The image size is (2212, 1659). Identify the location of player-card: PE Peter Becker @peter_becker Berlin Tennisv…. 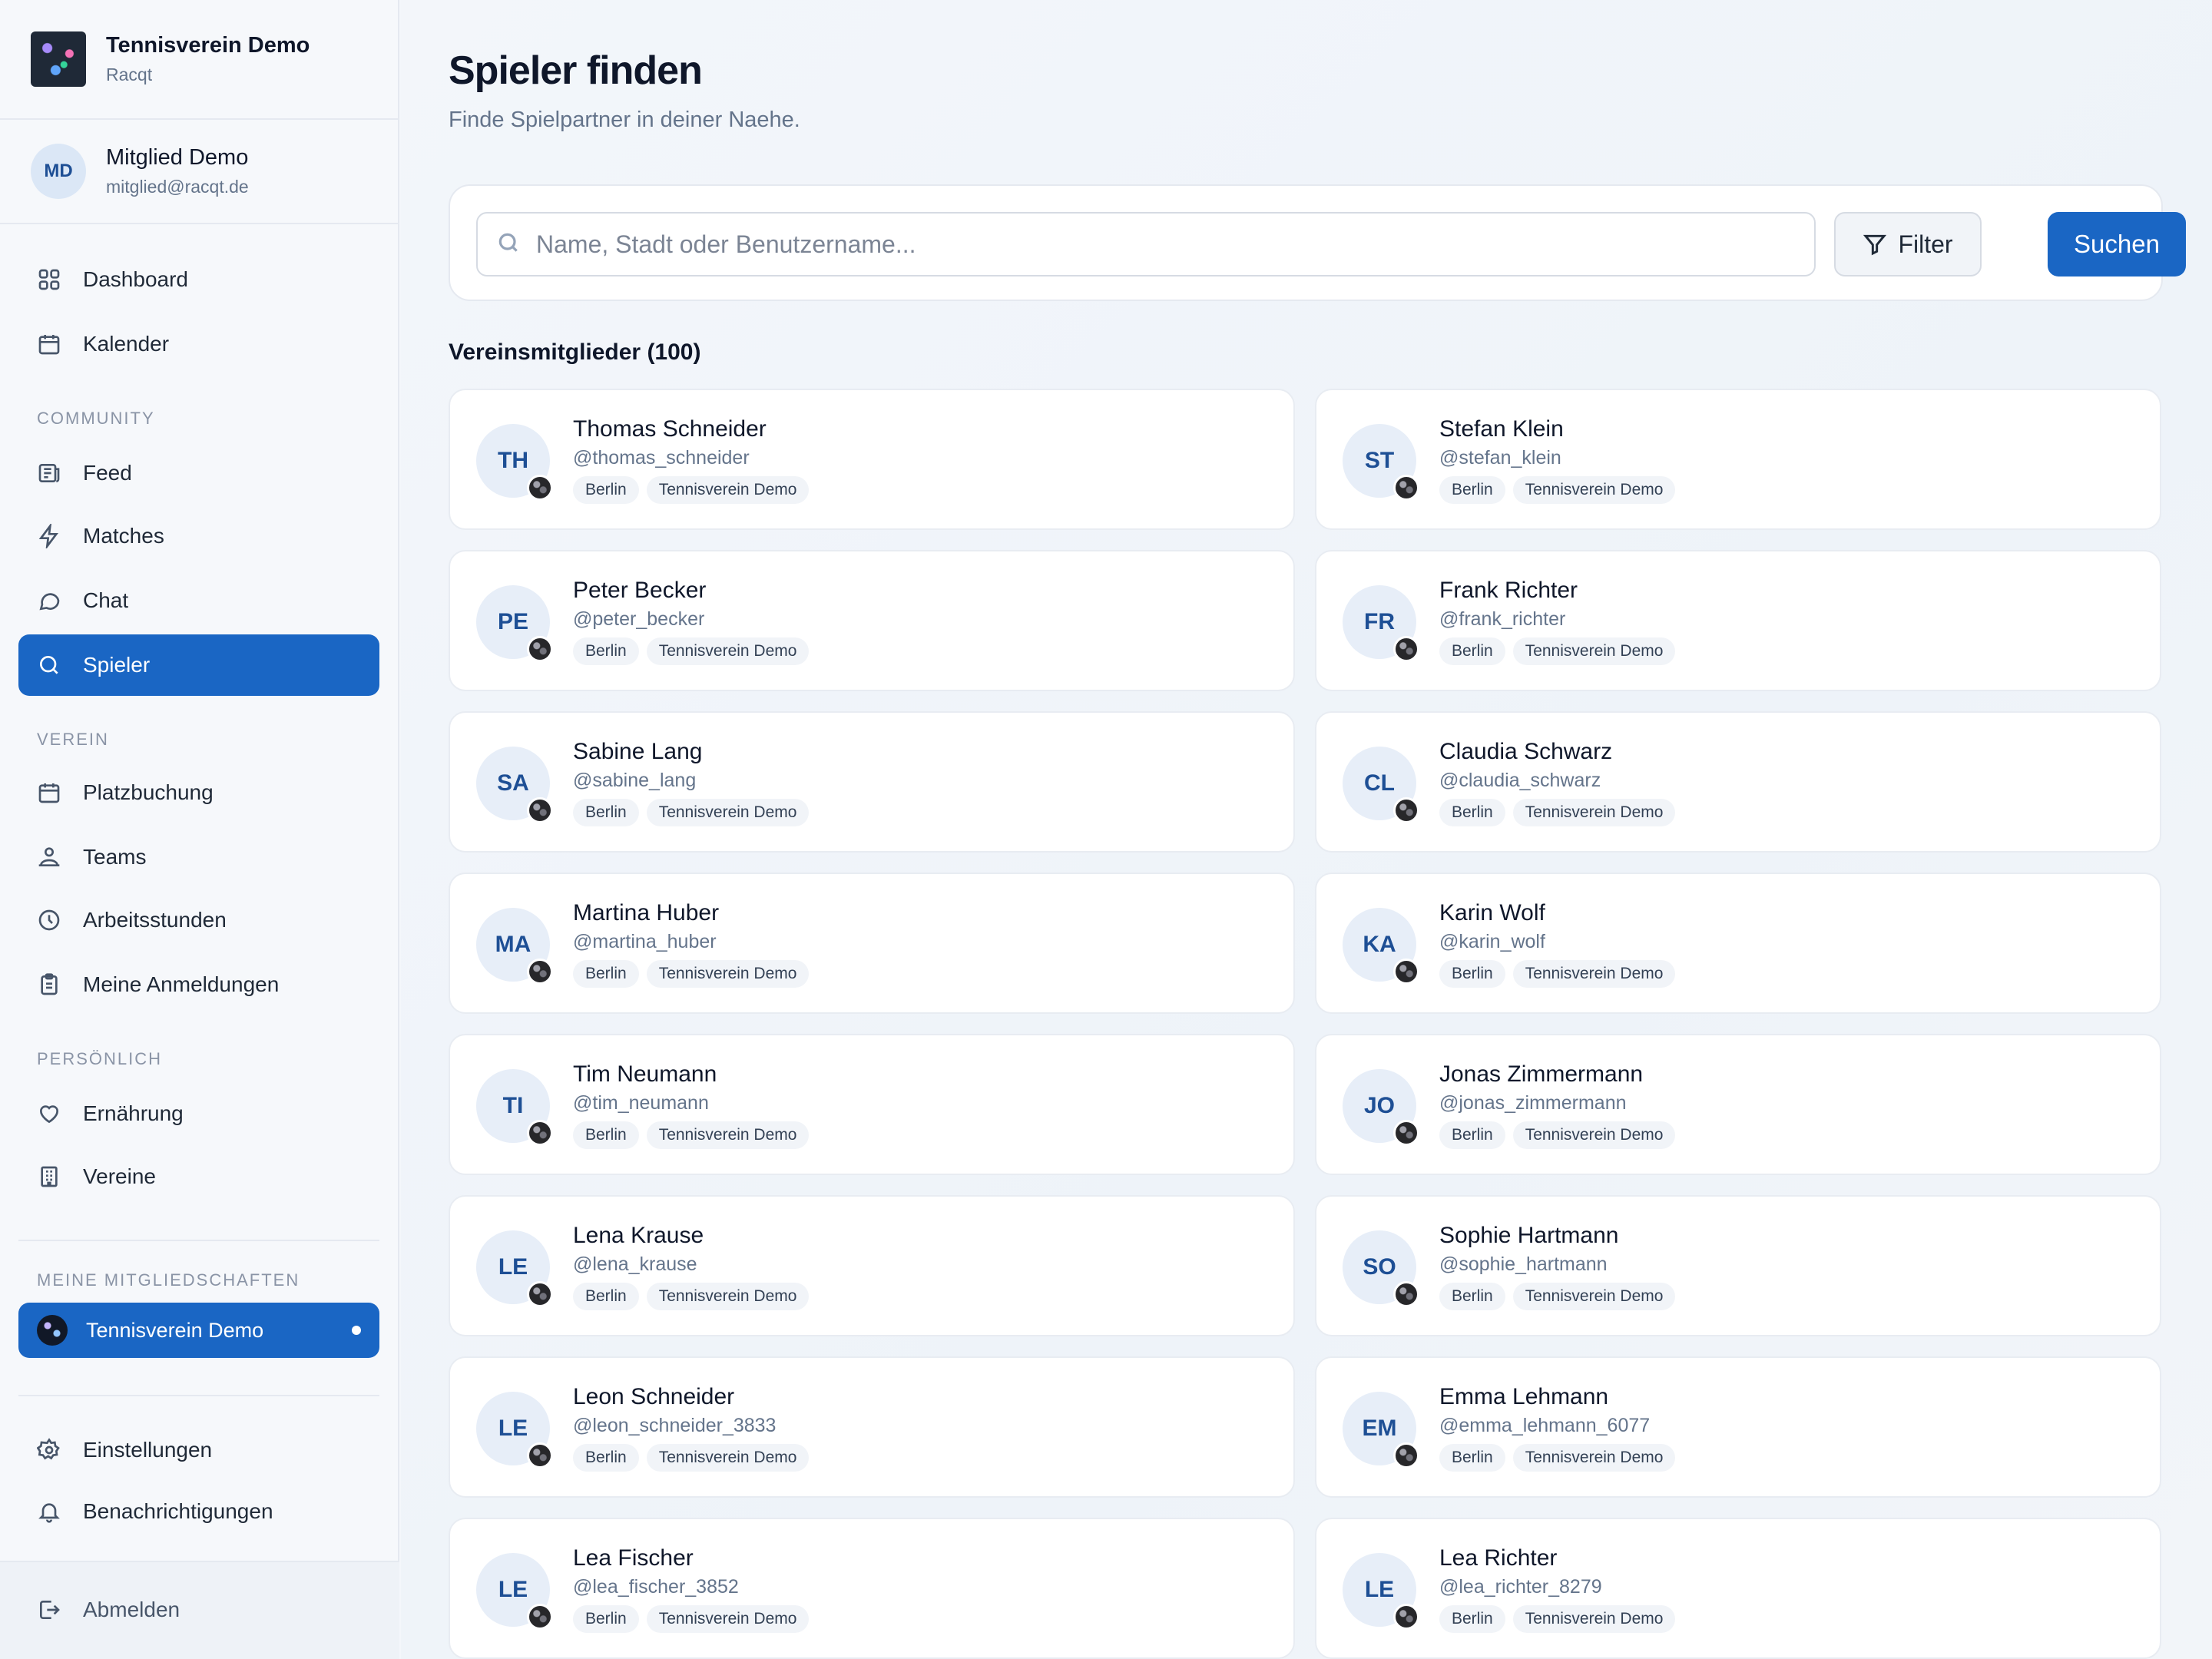
(872, 620).